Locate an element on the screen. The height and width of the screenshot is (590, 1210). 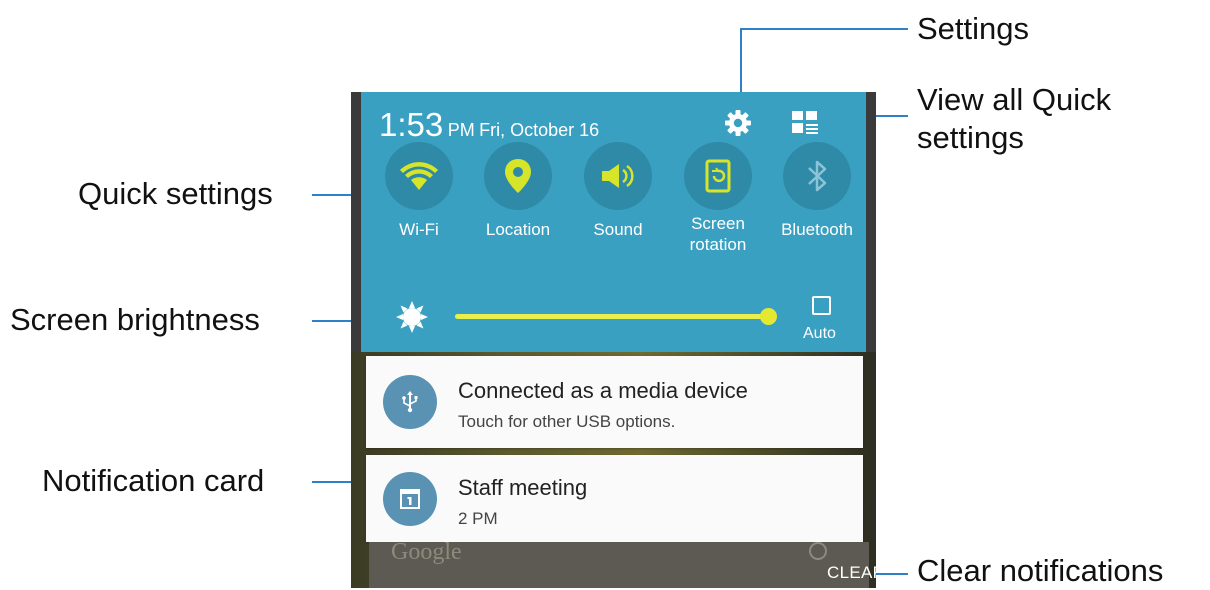
speaker-icon is located at coordinates (618, 176).